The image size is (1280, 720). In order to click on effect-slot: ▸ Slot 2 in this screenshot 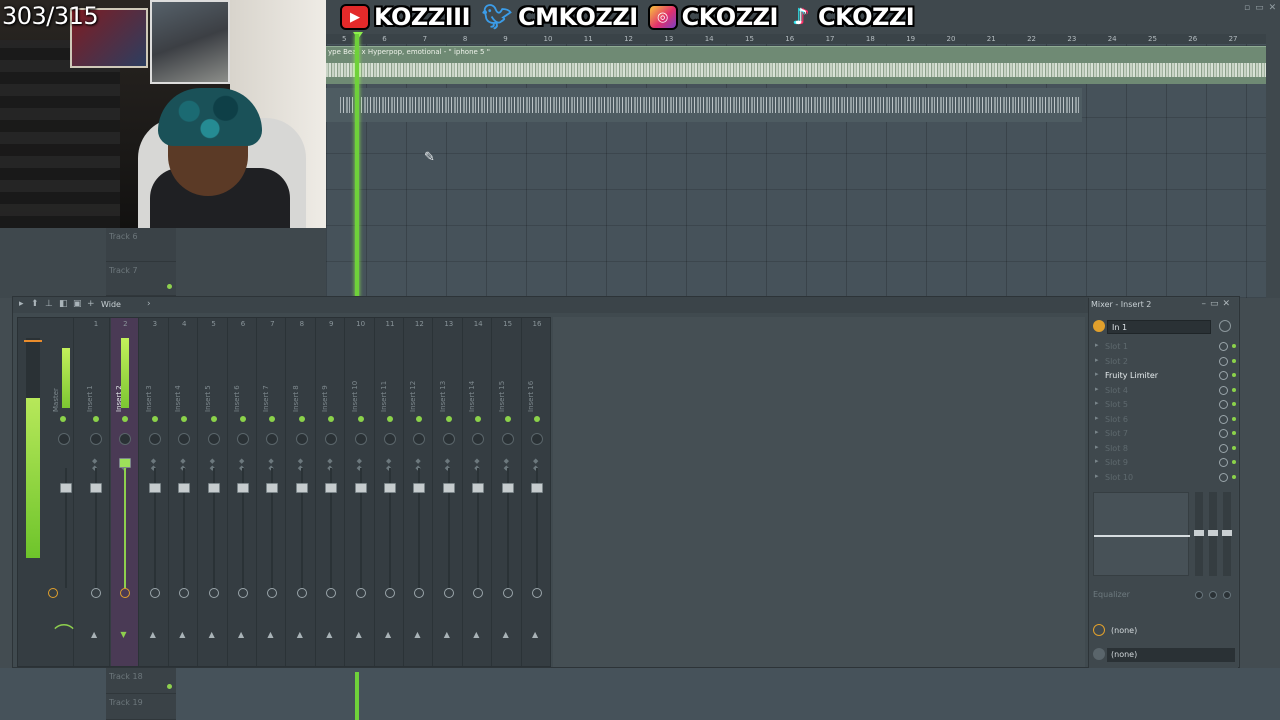, I will do `click(1165, 362)`.